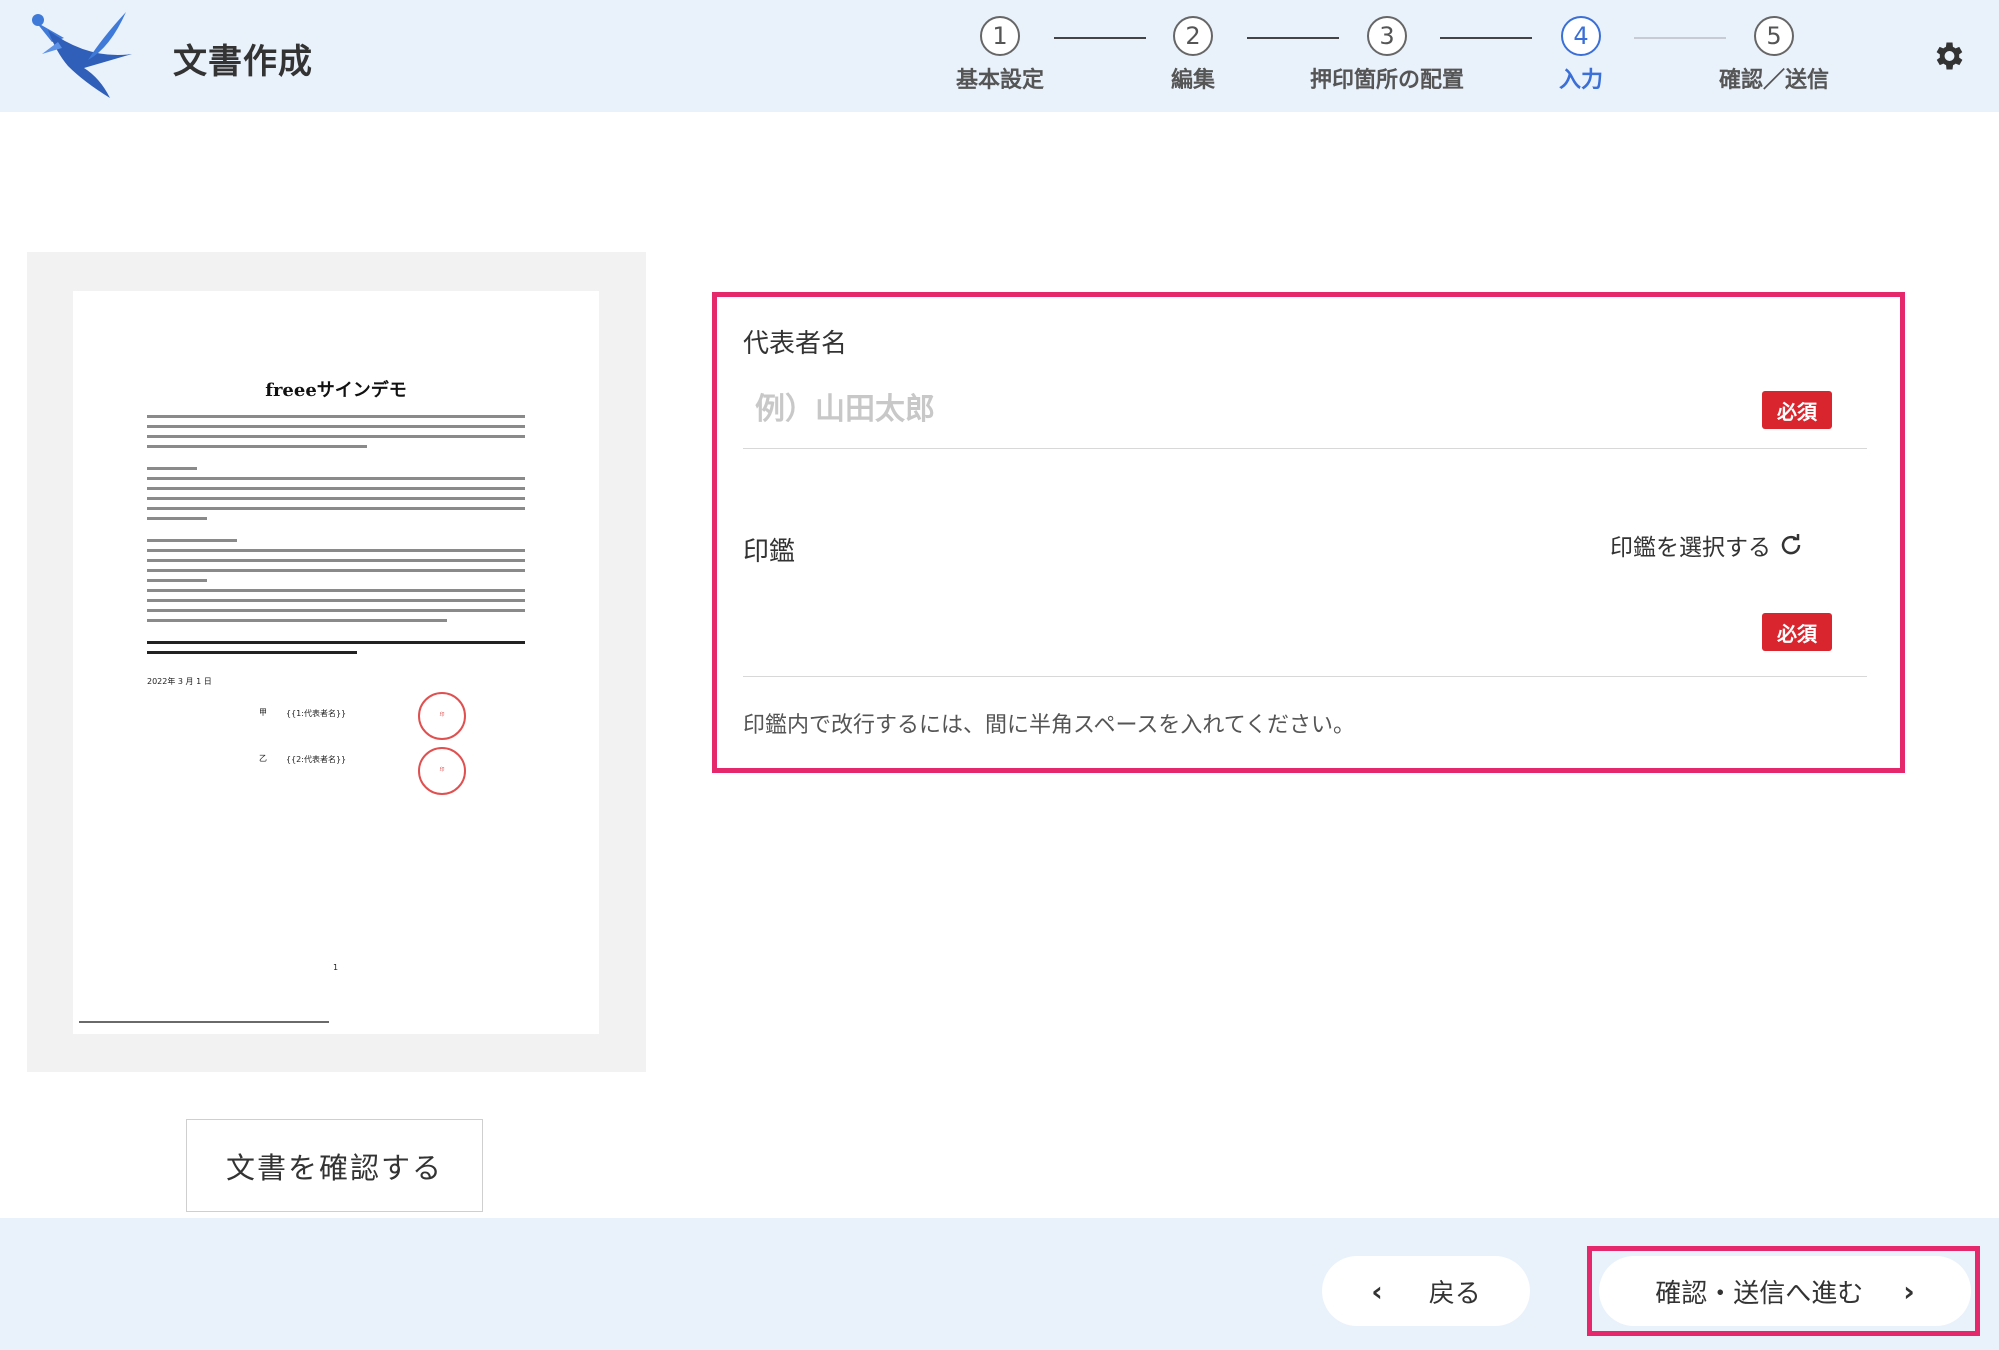 Image resolution: width=1999 pixels, height=1350 pixels. I want to click on seal-a-icon: 印, so click(442, 716).